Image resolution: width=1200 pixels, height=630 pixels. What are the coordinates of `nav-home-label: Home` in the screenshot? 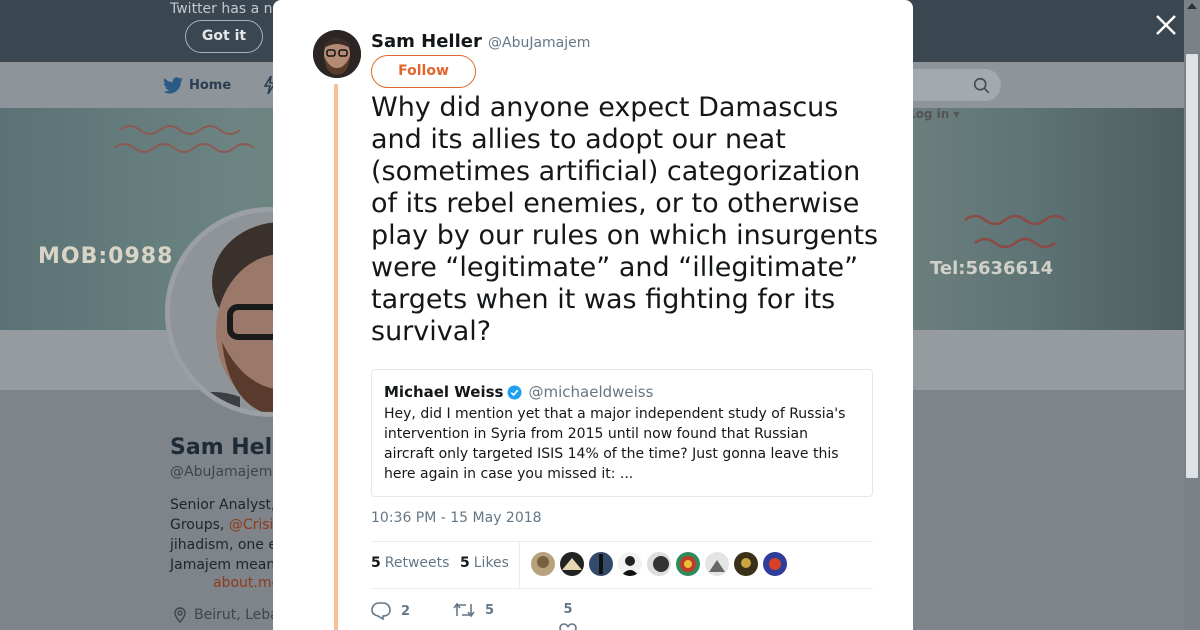 It's located at (210, 85).